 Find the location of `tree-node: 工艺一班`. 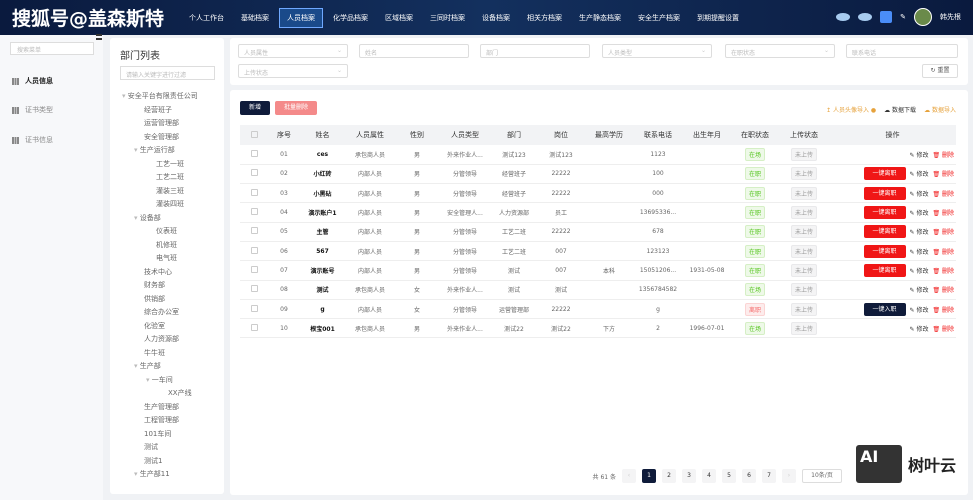

tree-node: 工艺一班 is located at coordinates (167, 165).